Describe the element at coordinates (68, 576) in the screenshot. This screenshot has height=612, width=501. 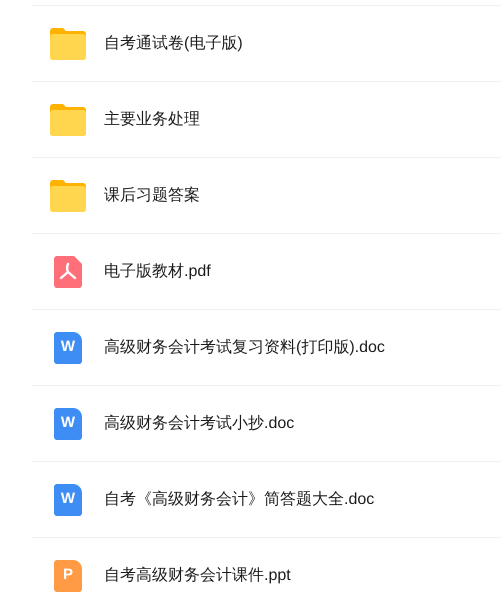
I see `slides-file-icon: P` at that location.